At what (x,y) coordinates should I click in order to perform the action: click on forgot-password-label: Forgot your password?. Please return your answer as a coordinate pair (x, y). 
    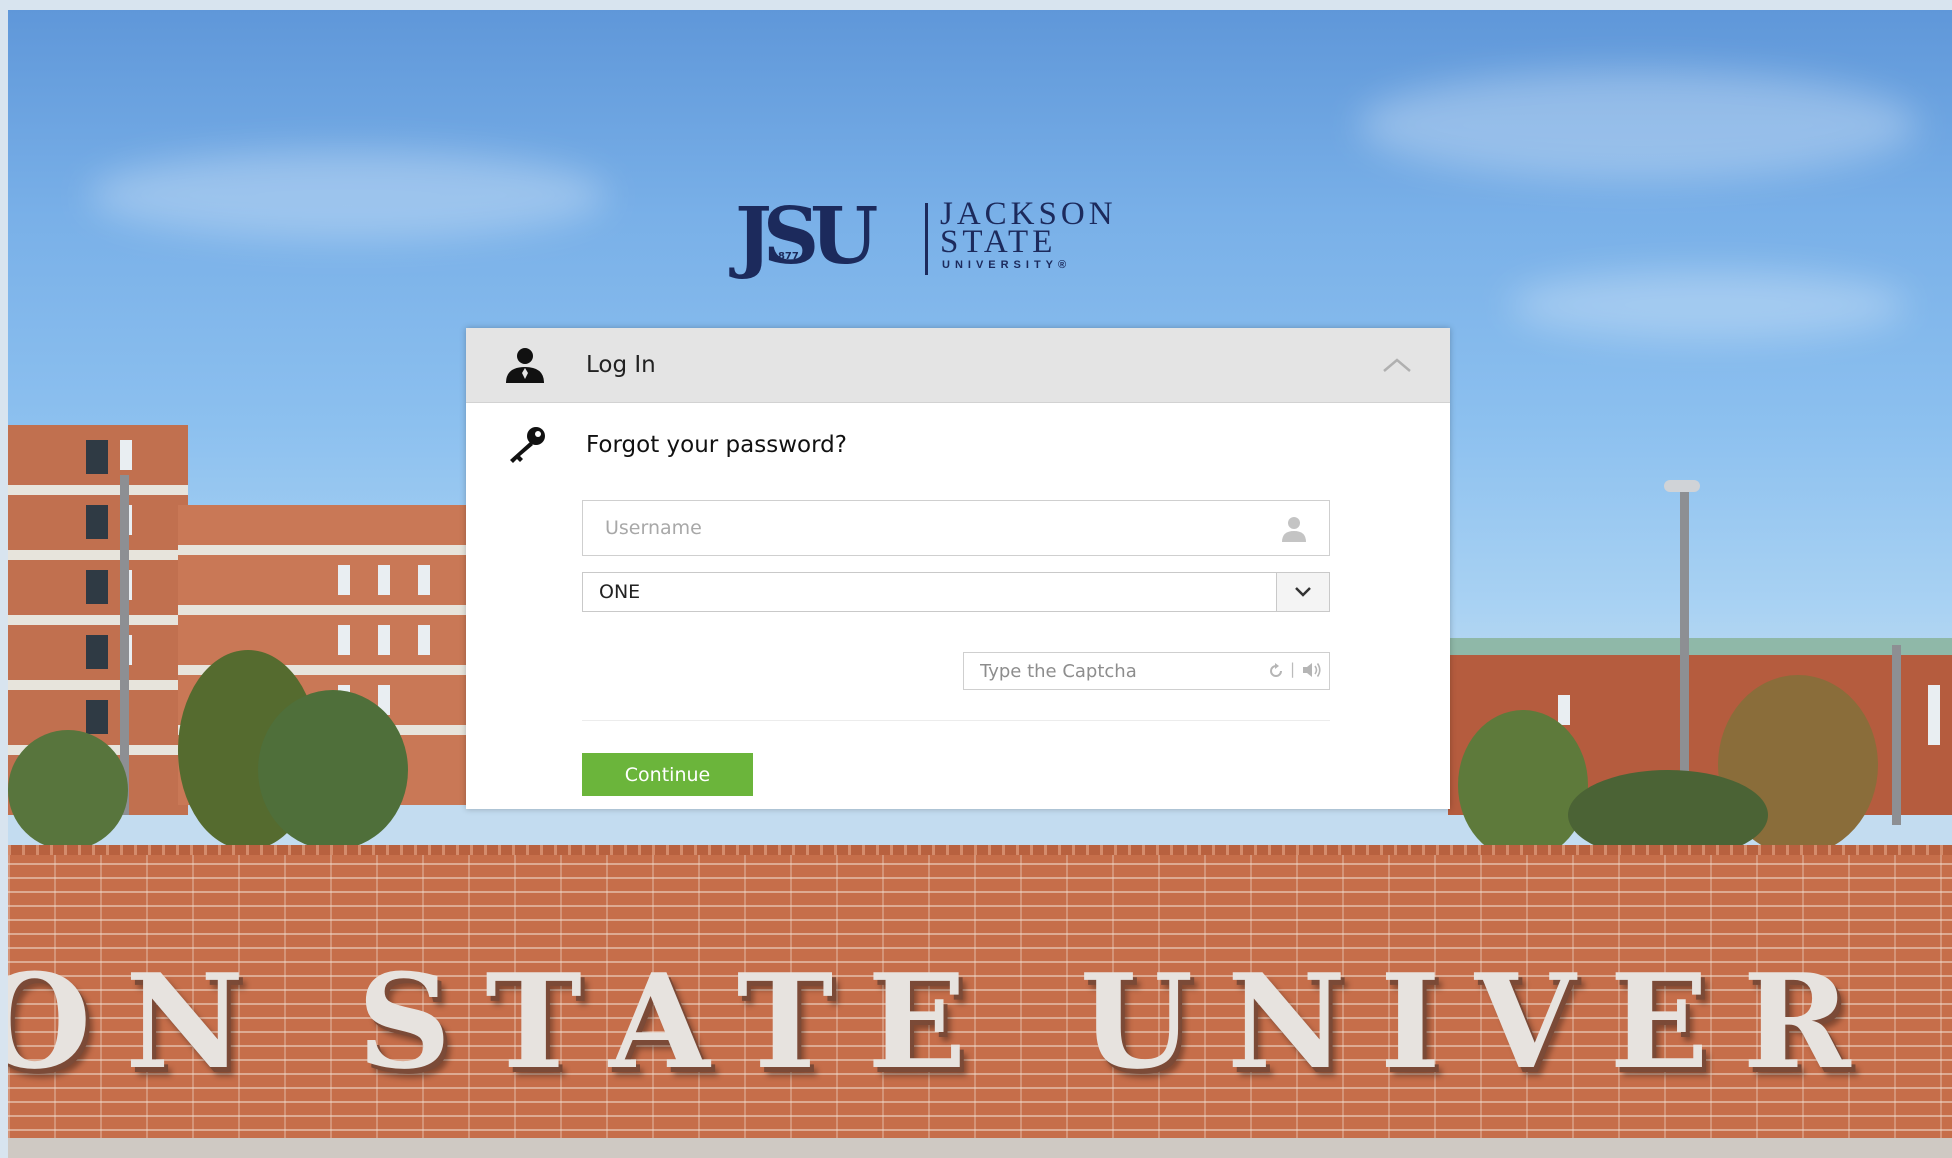
    Looking at the image, I should click on (716, 445).